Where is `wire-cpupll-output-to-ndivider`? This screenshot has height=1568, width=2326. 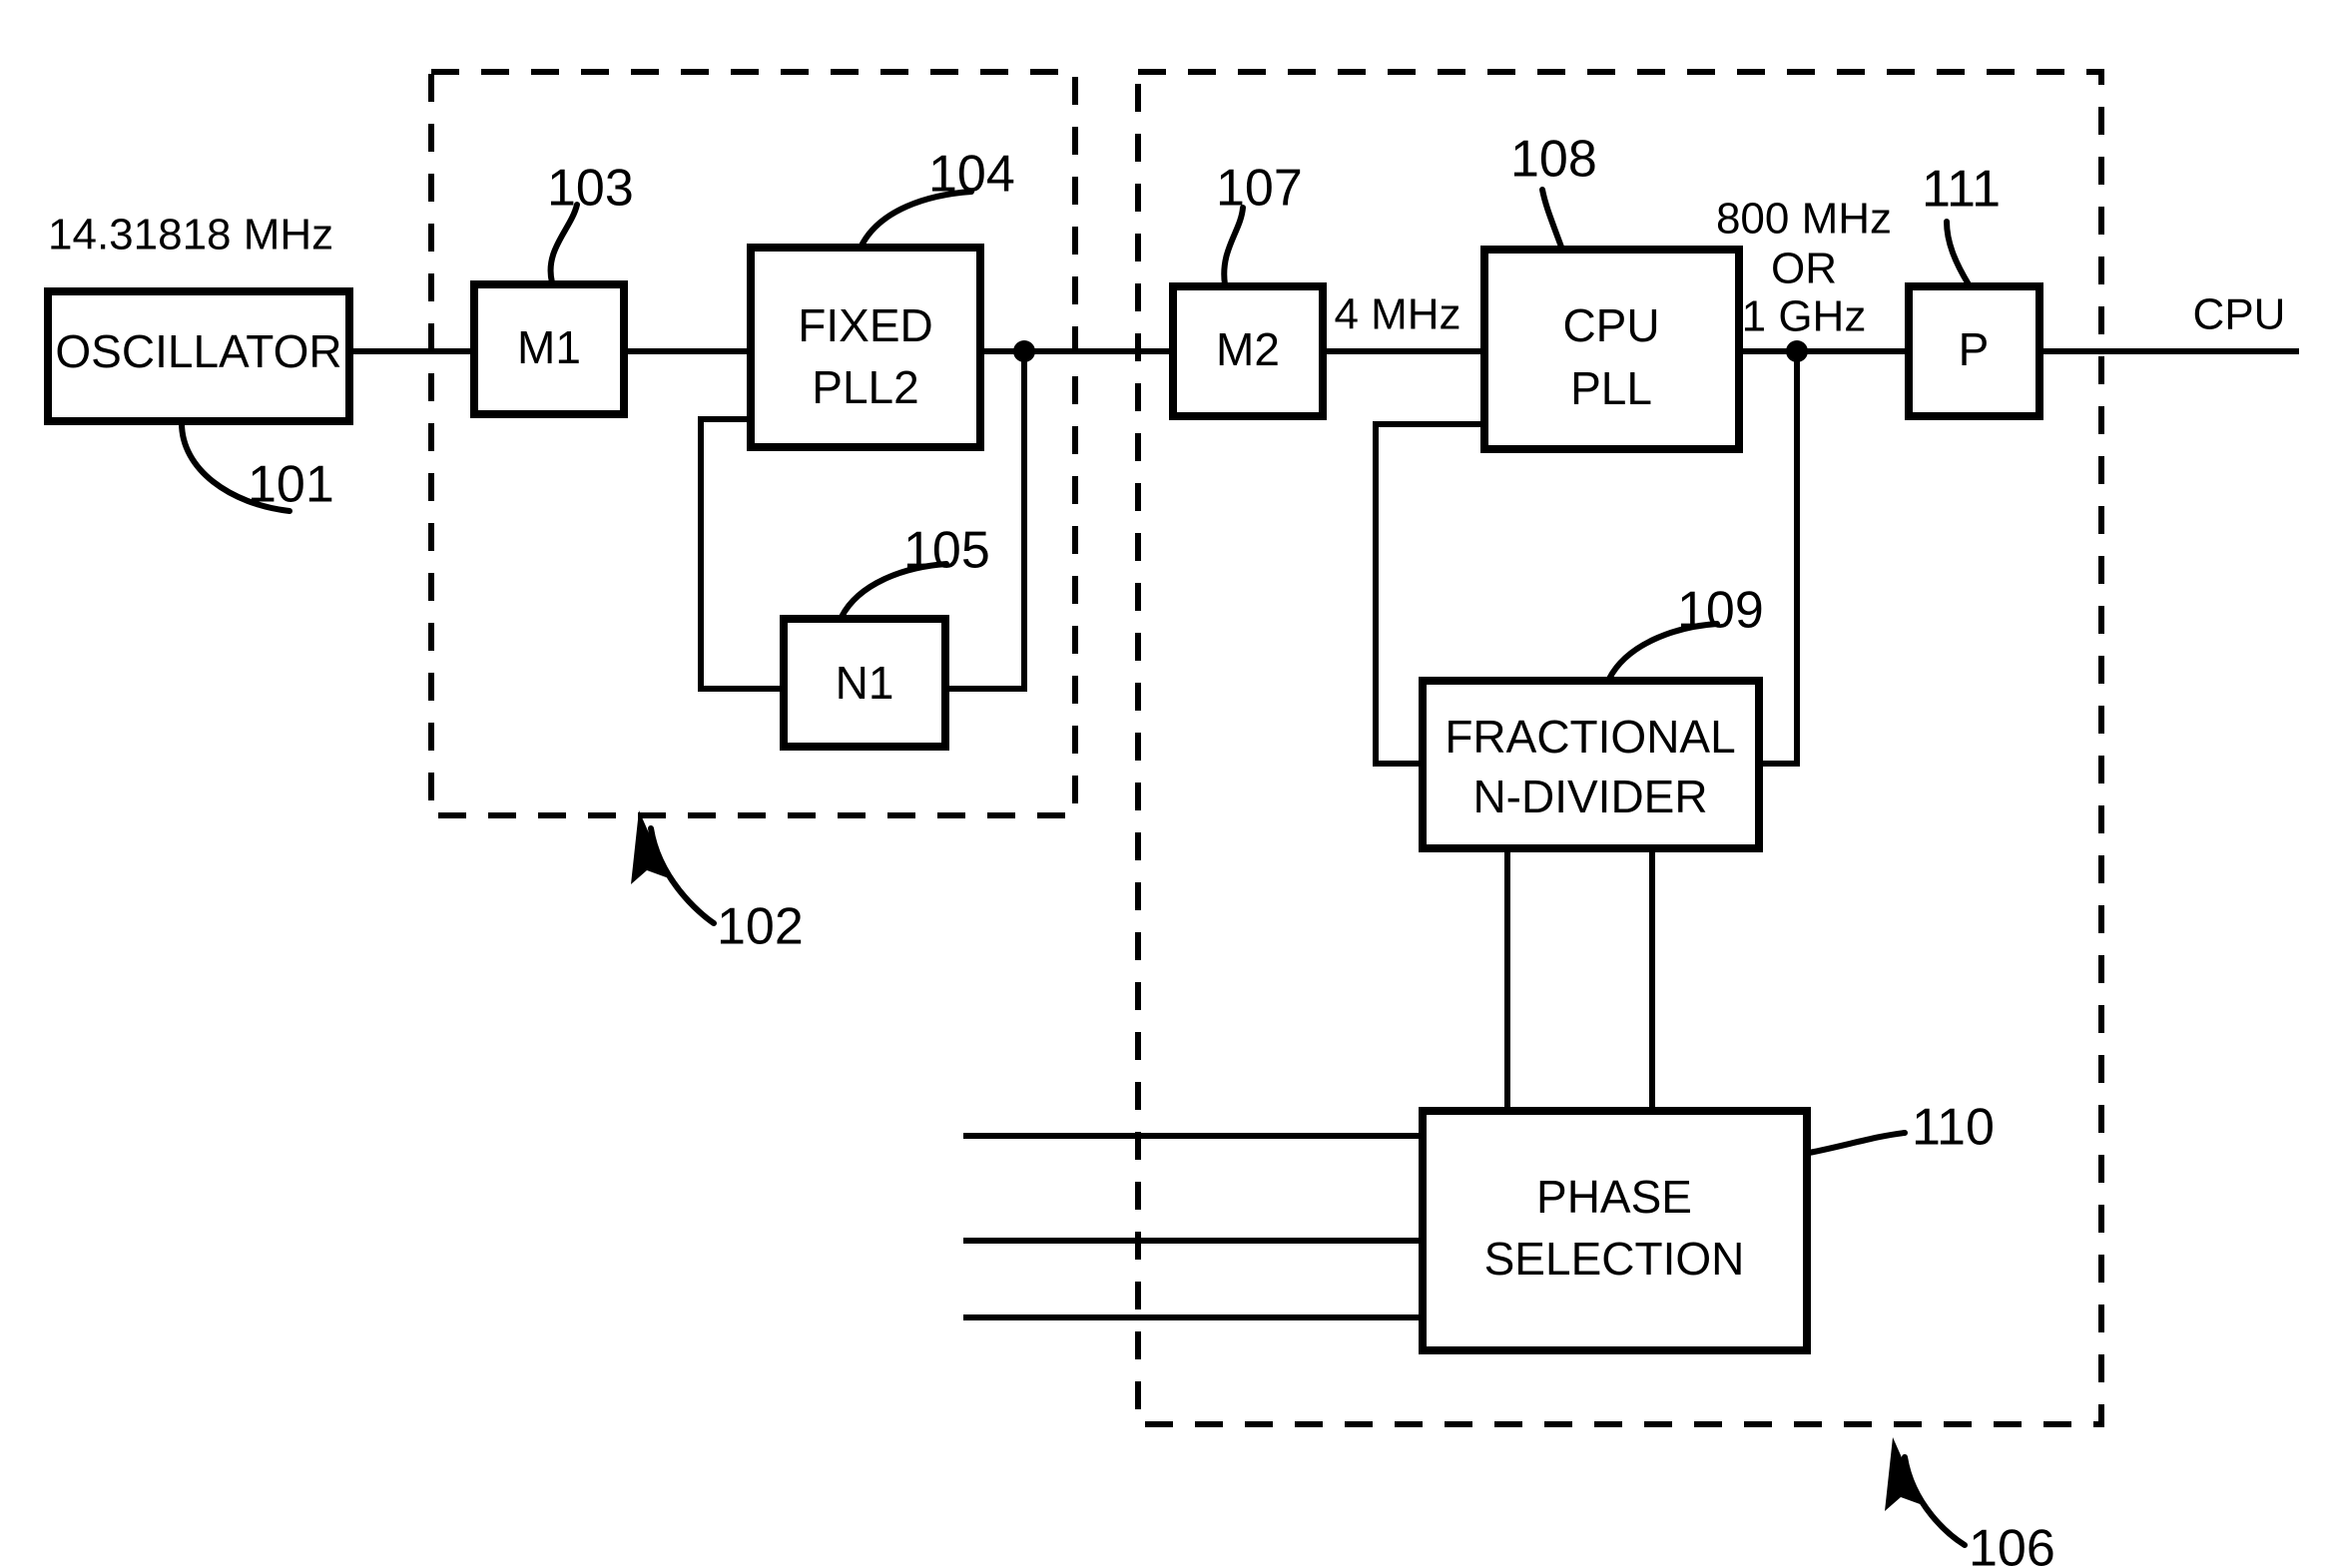 wire-cpupll-output-to-ndivider is located at coordinates (1778, 557).